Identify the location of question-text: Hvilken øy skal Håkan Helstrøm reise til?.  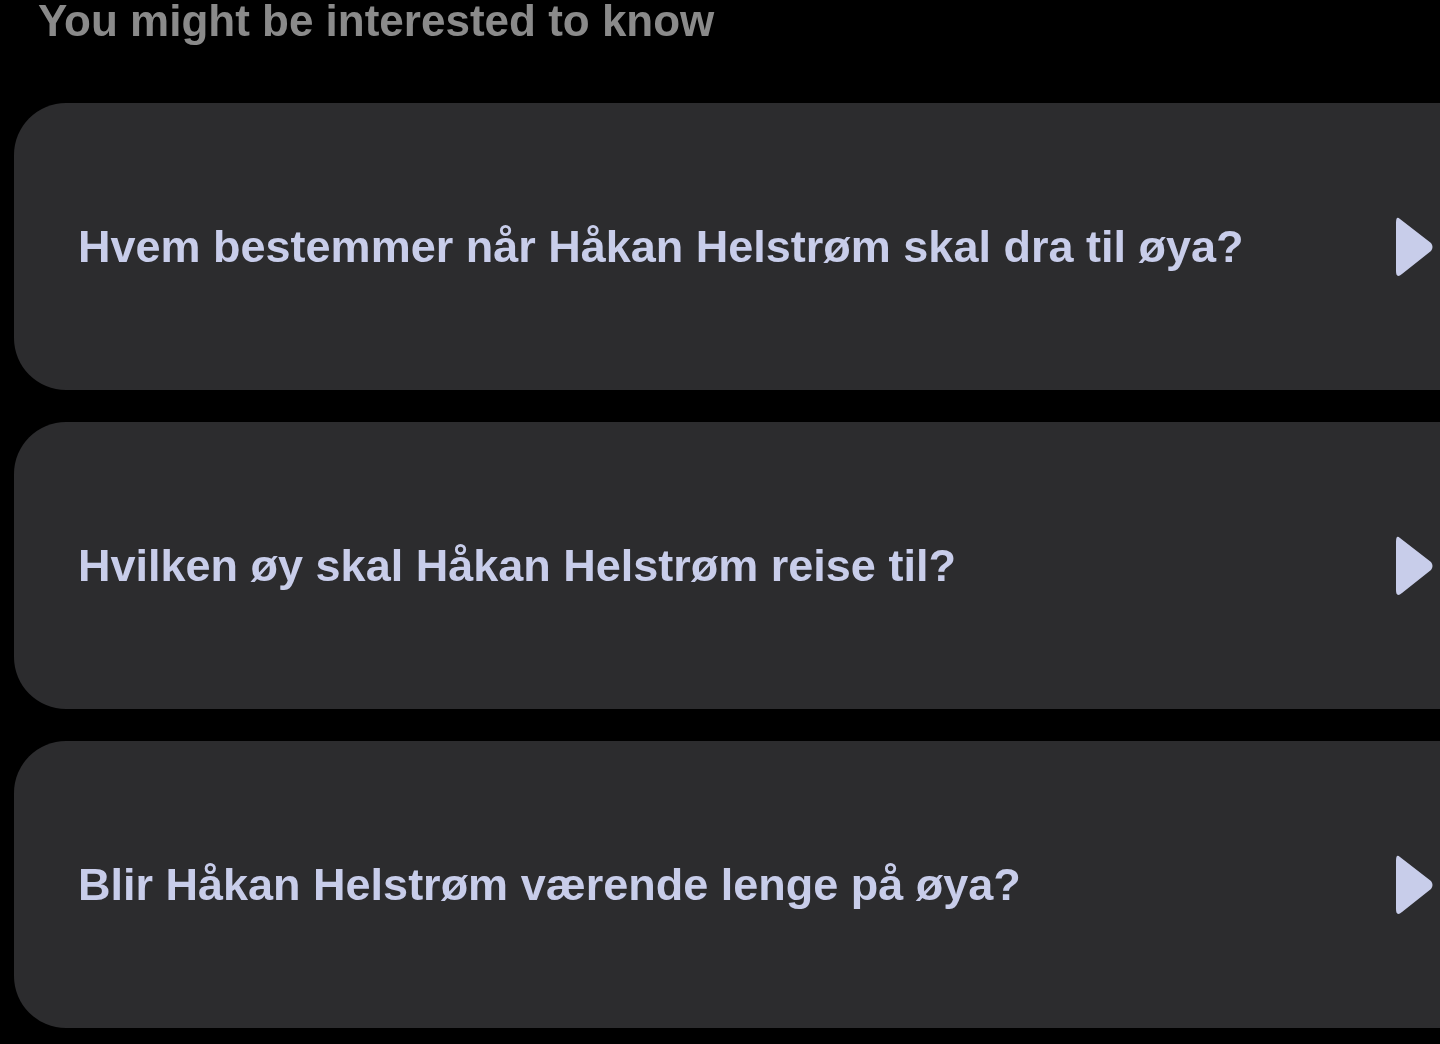
(517, 565).